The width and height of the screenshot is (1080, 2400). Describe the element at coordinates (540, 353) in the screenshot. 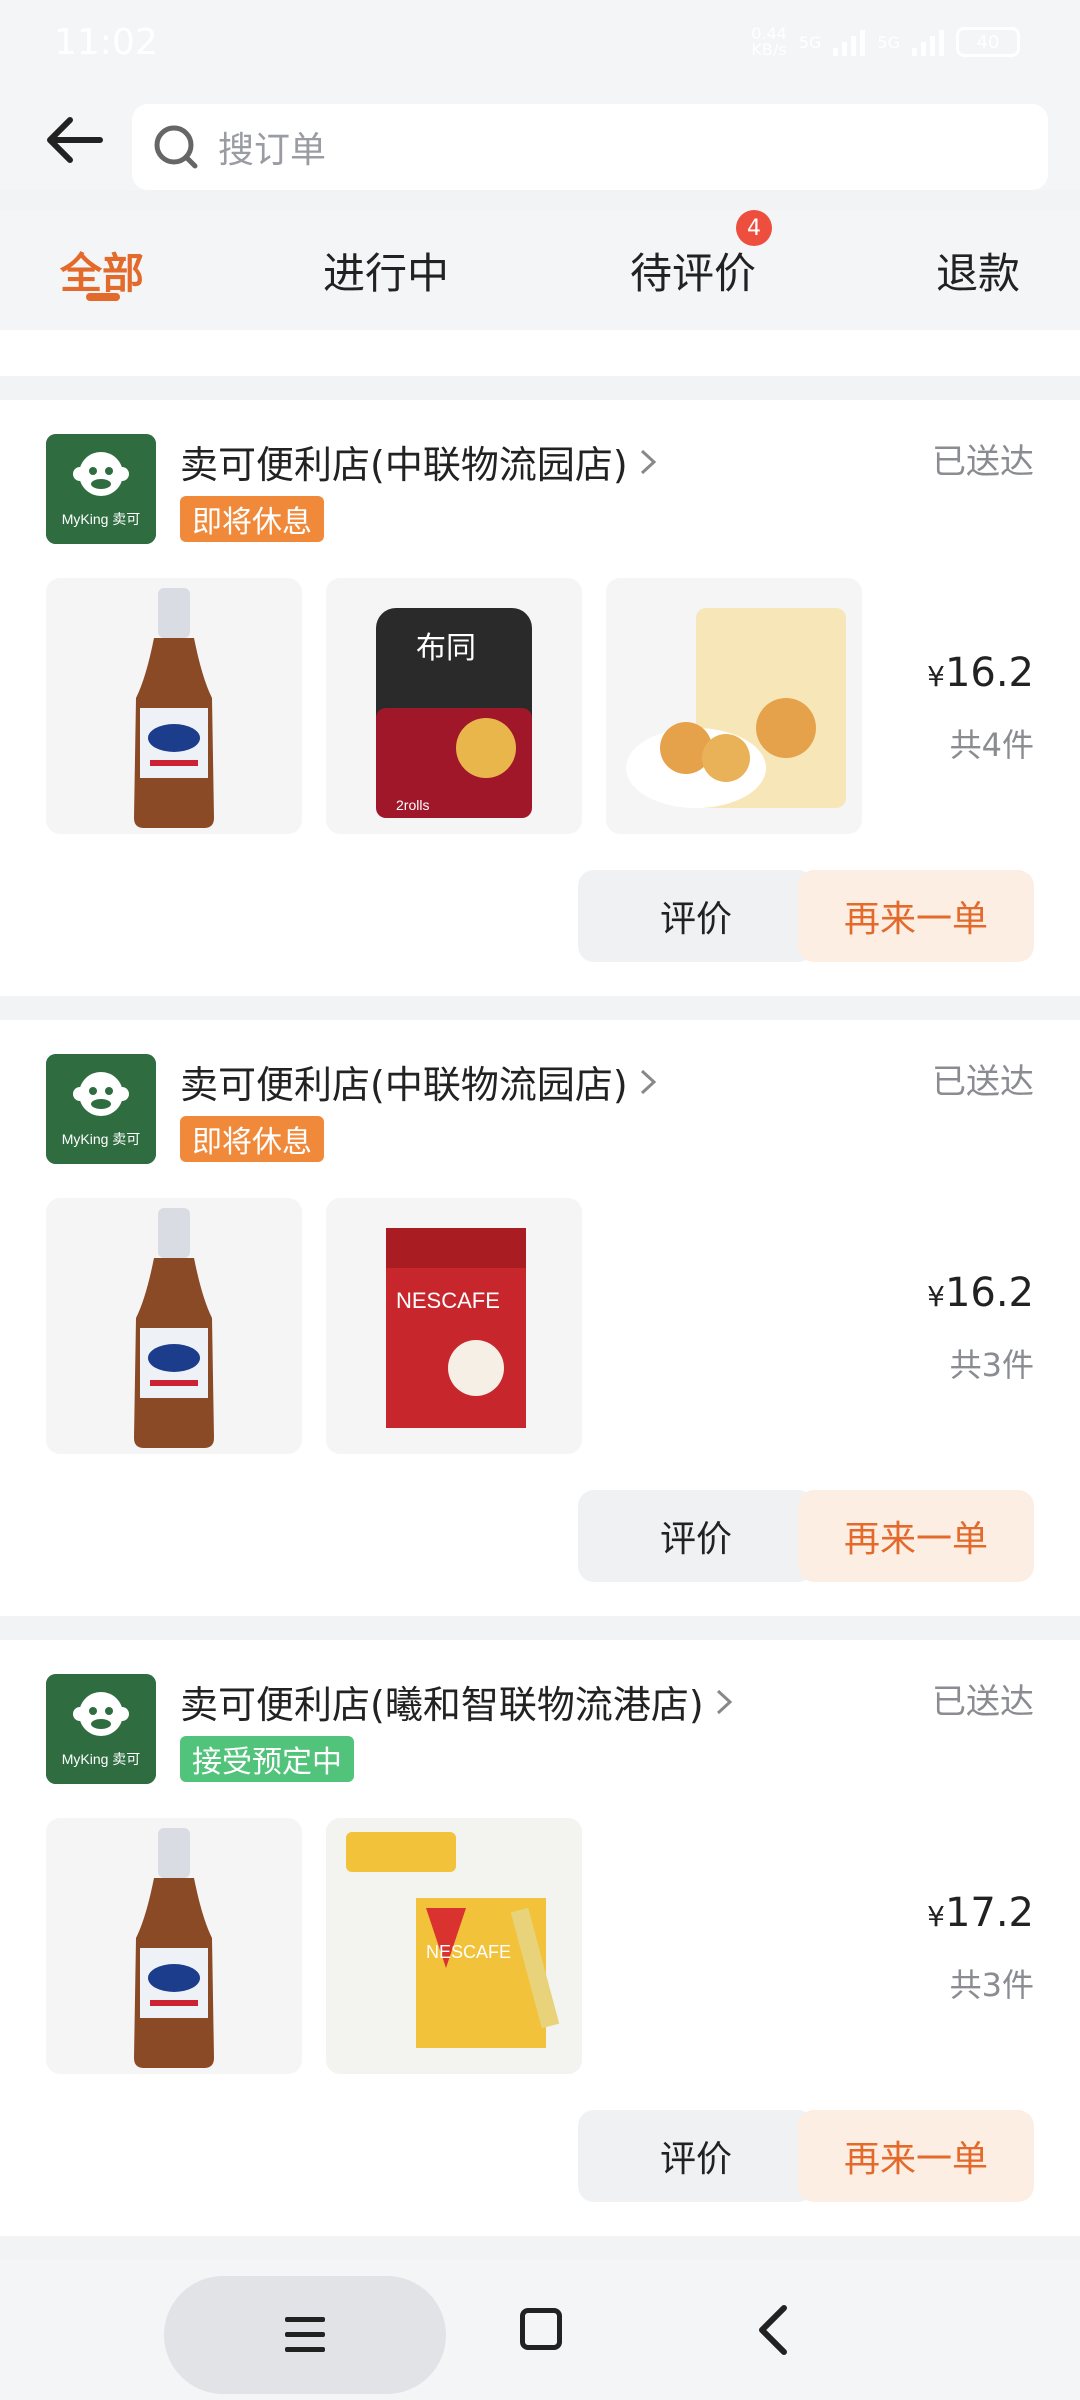

I see `previous-card-partial` at that location.